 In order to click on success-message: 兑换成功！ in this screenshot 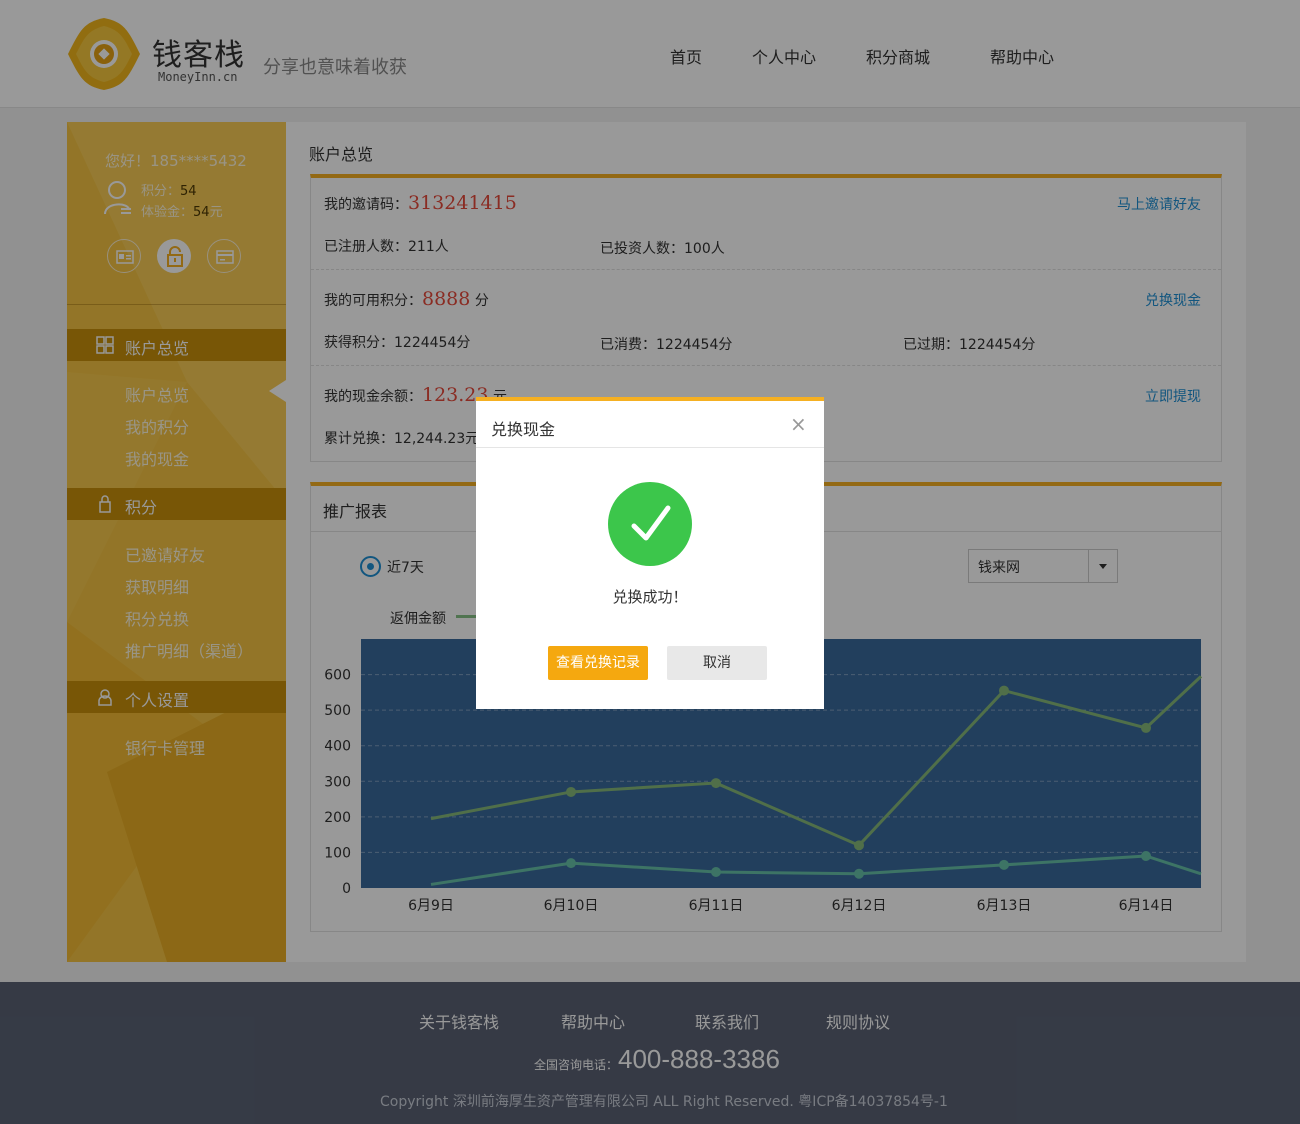, I will do `click(650, 597)`.